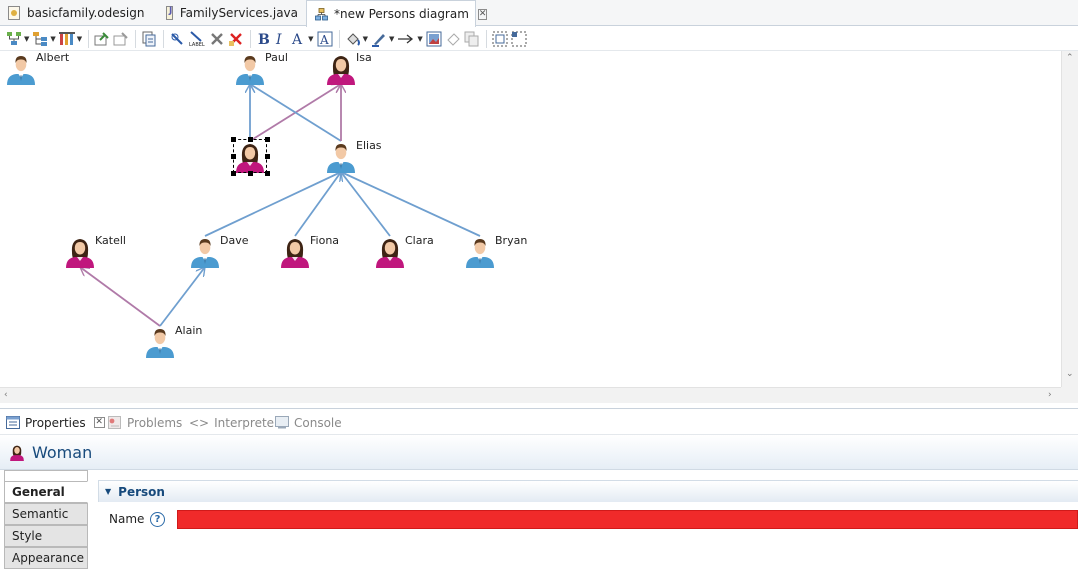 The image size is (1078, 569). What do you see at coordinates (324, 240) in the screenshot?
I see `person-label: Fiona` at bounding box center [324, 240].